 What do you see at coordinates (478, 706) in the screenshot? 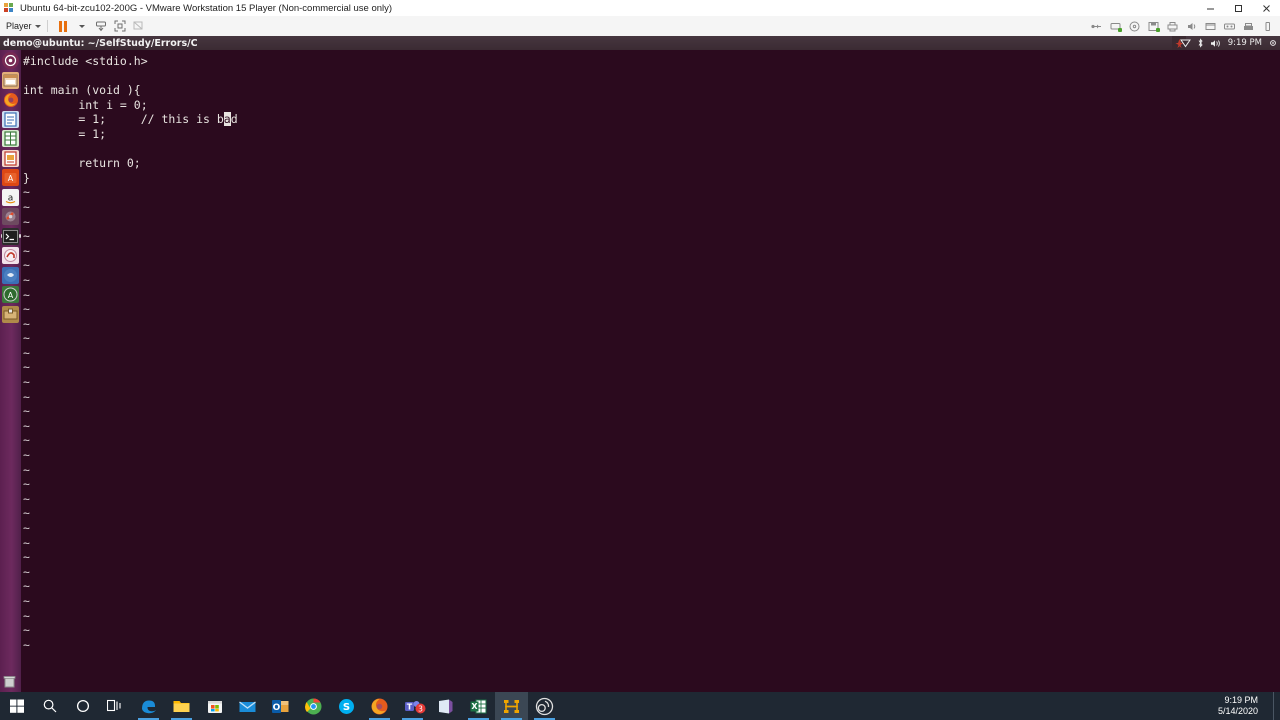
I see `taskbar-excel: X` at bounding box center [478, 706].